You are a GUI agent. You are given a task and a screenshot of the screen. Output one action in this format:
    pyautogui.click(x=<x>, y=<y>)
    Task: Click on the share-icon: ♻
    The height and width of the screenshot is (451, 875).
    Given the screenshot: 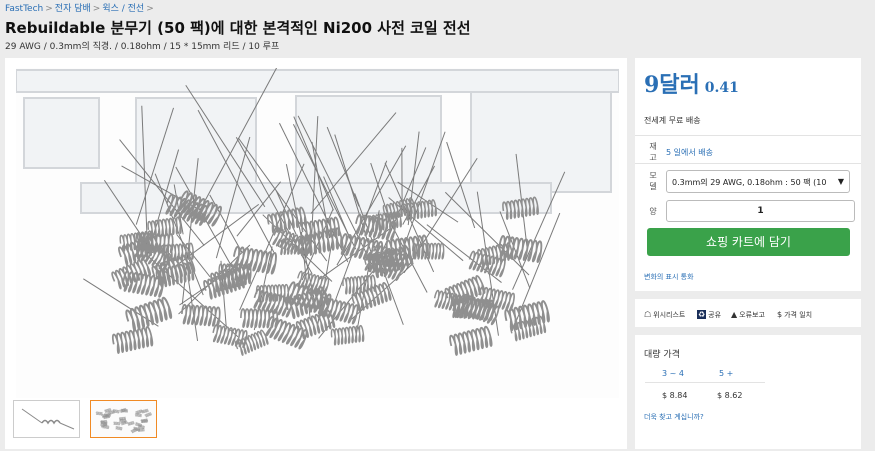 What is the action you would take?
    pyautogui.click(x=702, y=314)
    